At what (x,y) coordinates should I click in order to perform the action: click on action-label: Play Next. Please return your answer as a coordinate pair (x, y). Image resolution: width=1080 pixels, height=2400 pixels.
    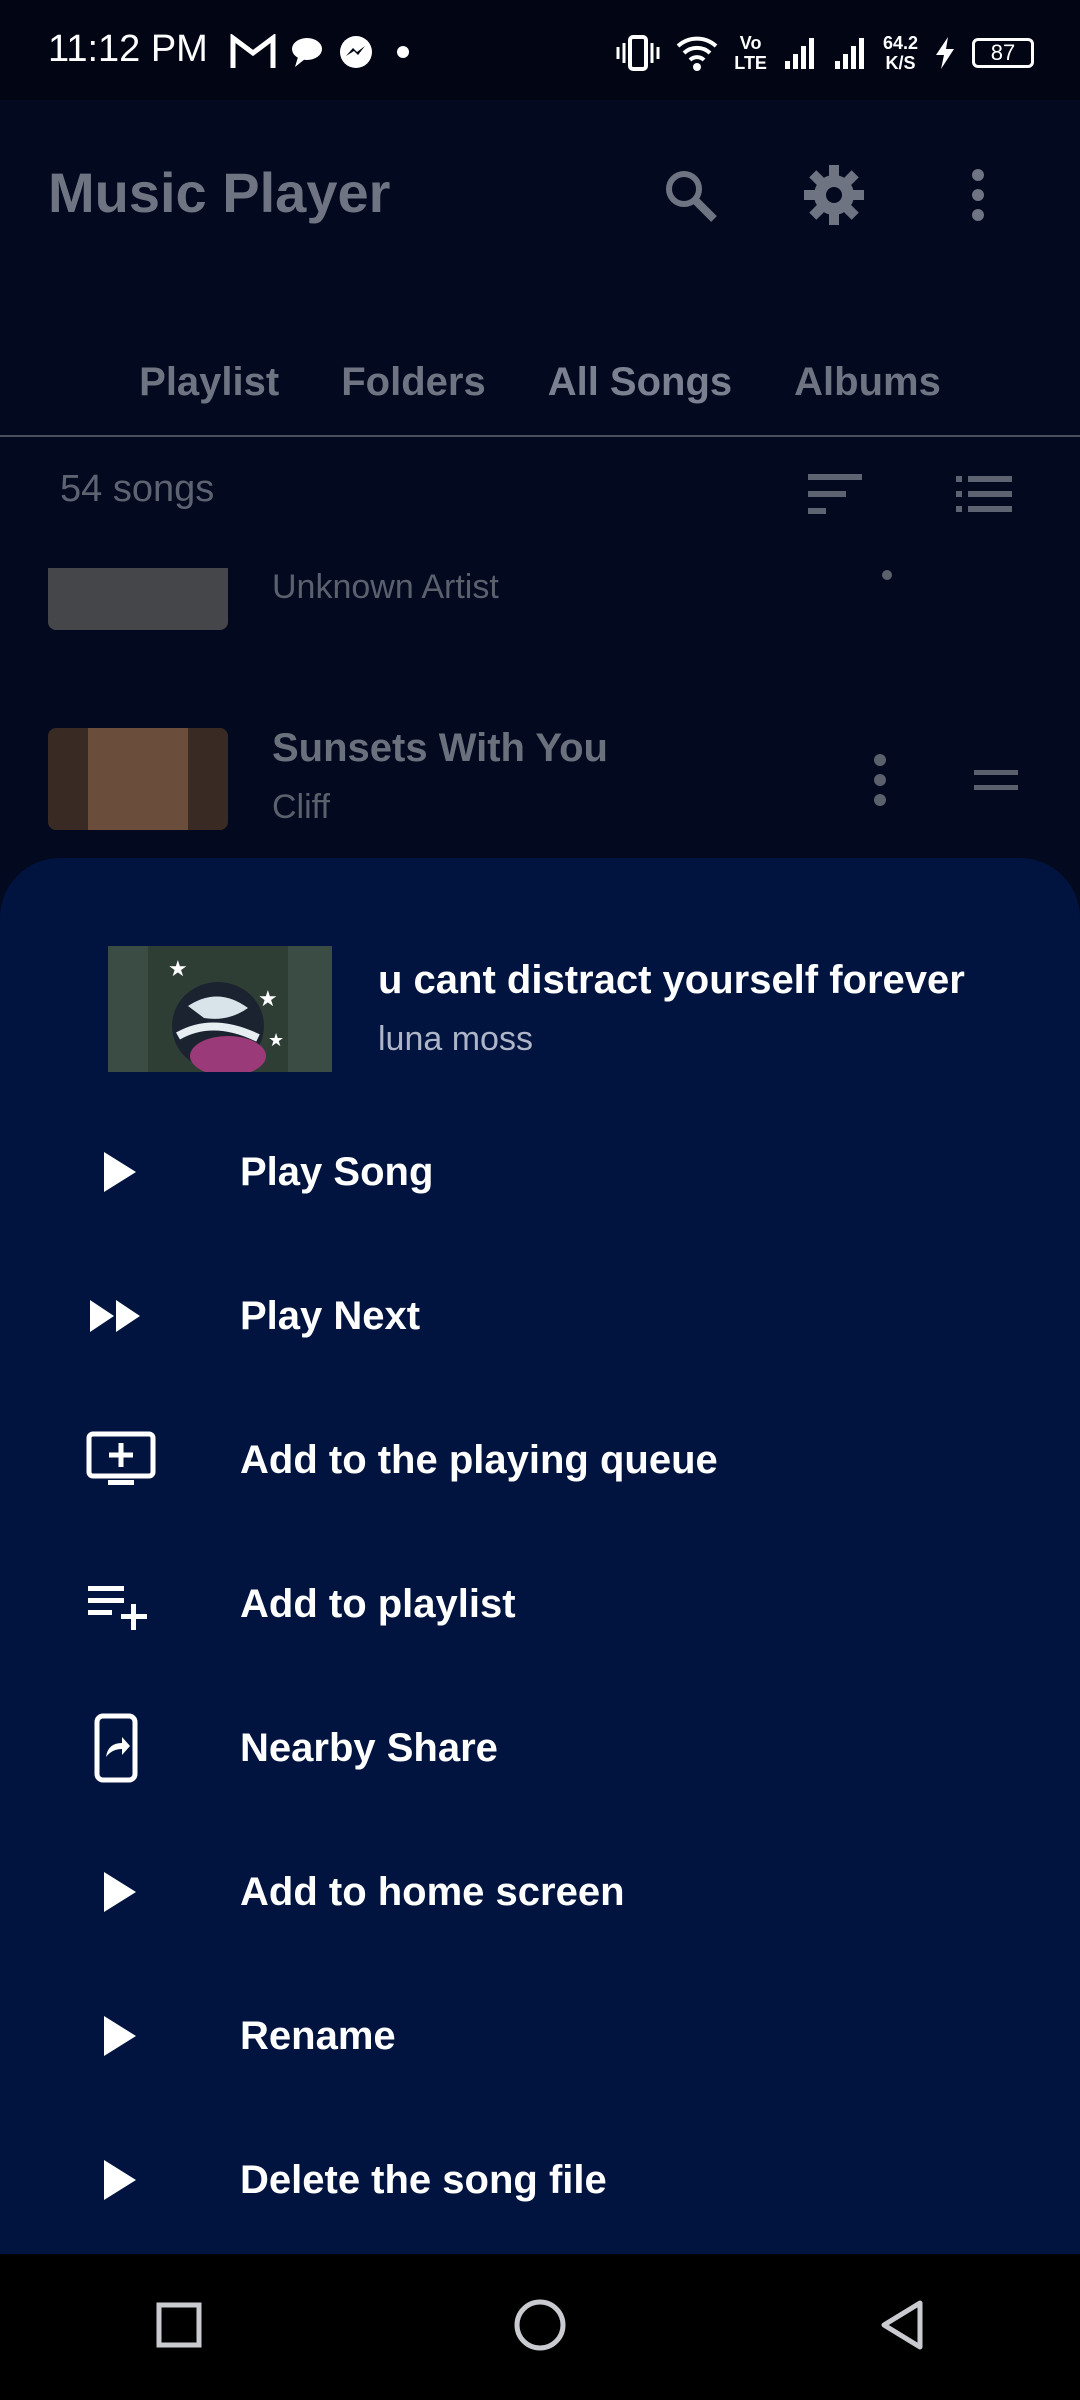
    Looking at the image, I should click on (330, 1315).